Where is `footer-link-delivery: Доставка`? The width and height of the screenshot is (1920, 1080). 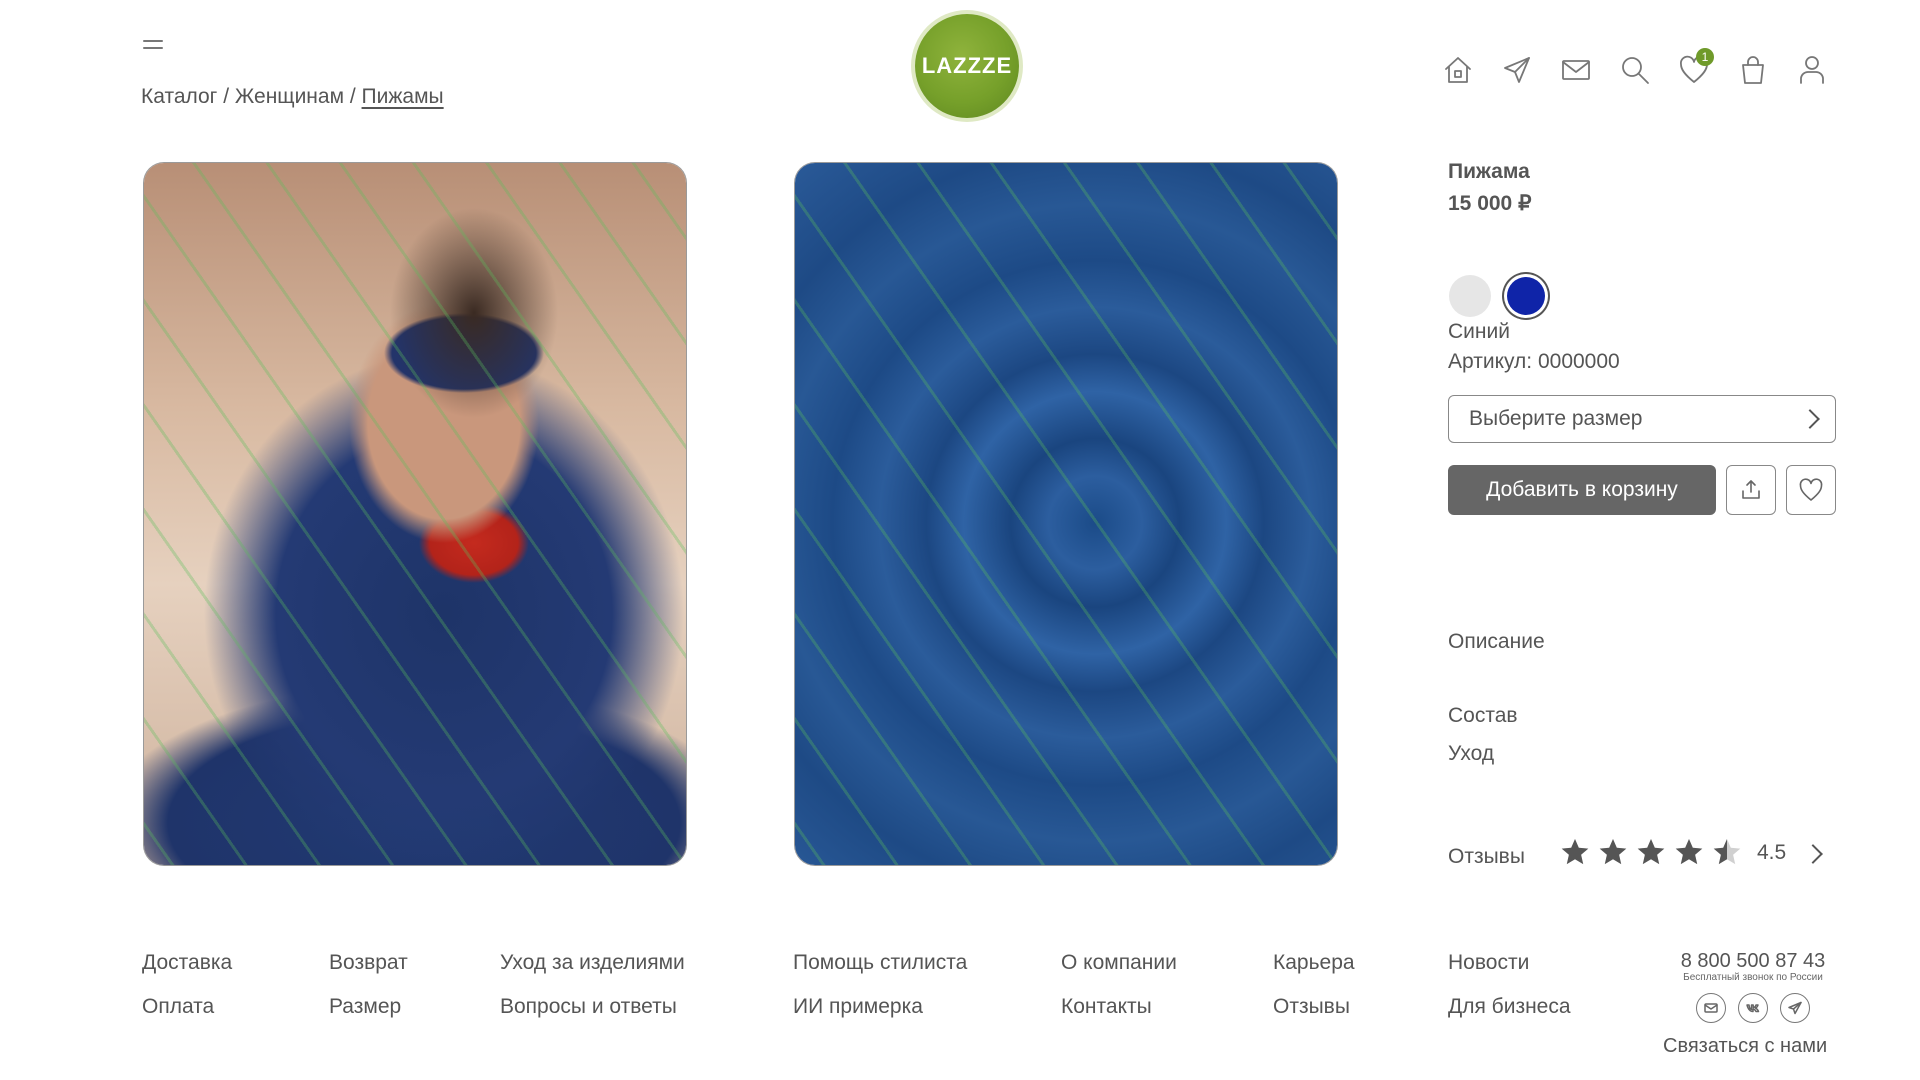
footer-link-delivery: Доставка is located at coordinates (187, 963).